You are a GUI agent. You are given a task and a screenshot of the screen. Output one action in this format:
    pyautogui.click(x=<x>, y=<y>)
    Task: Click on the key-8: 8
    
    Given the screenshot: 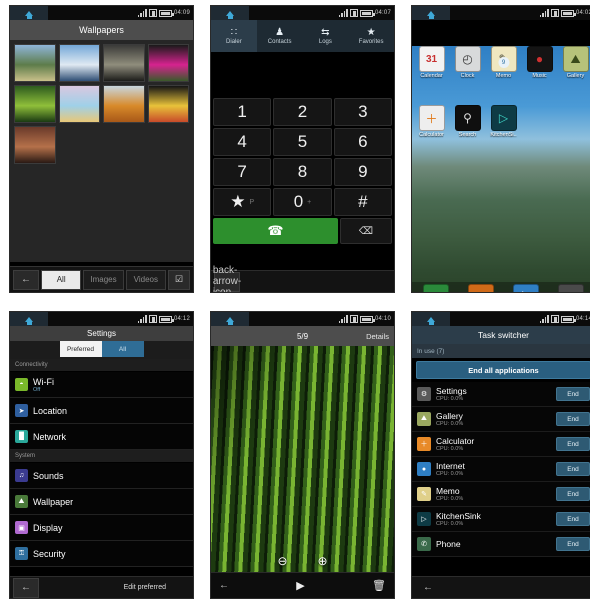 What is the action you would take?
    pyautogui.click(x=302, y=172)
    